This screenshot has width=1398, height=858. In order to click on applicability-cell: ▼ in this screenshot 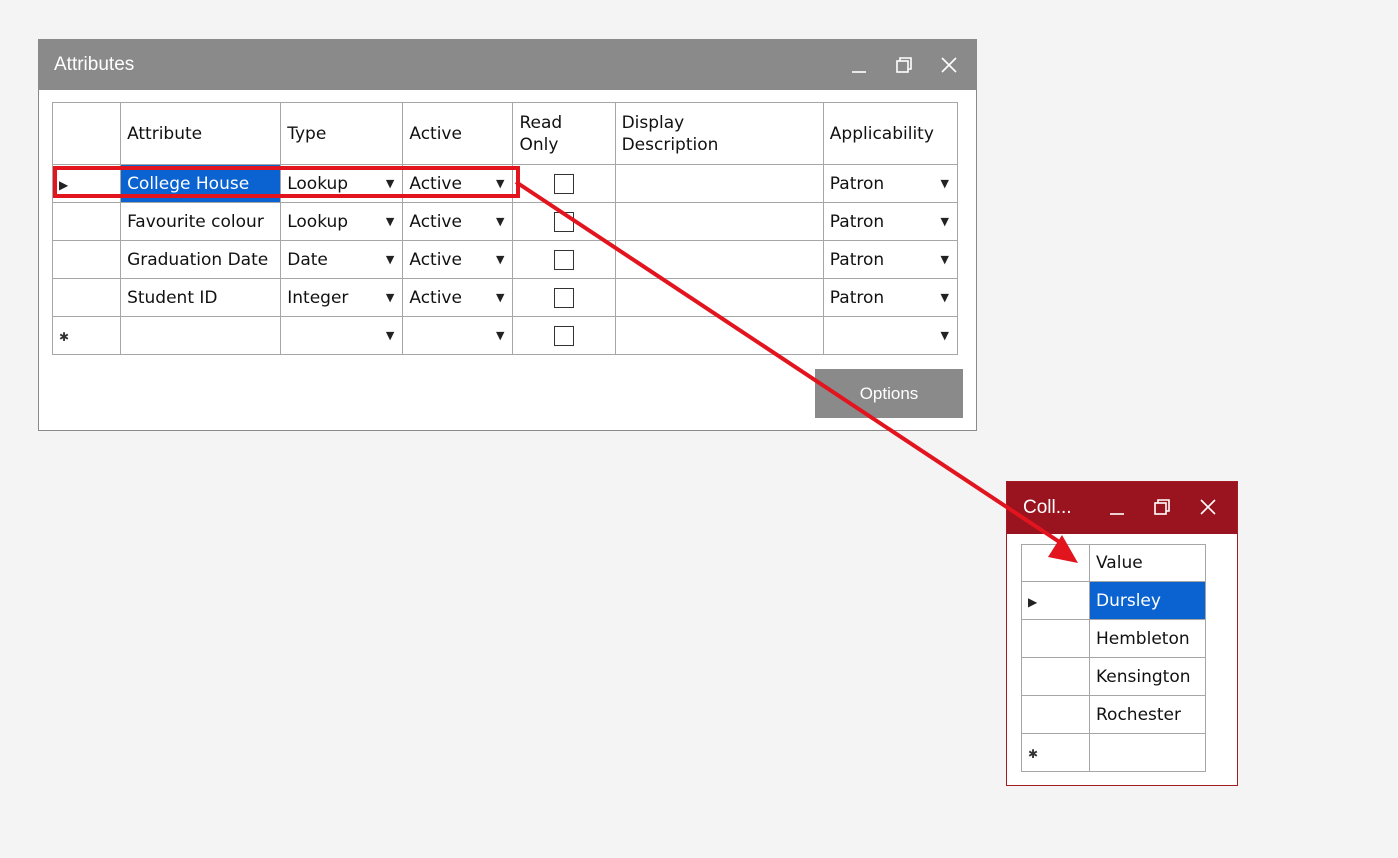, I will do `click(890, 335)`.